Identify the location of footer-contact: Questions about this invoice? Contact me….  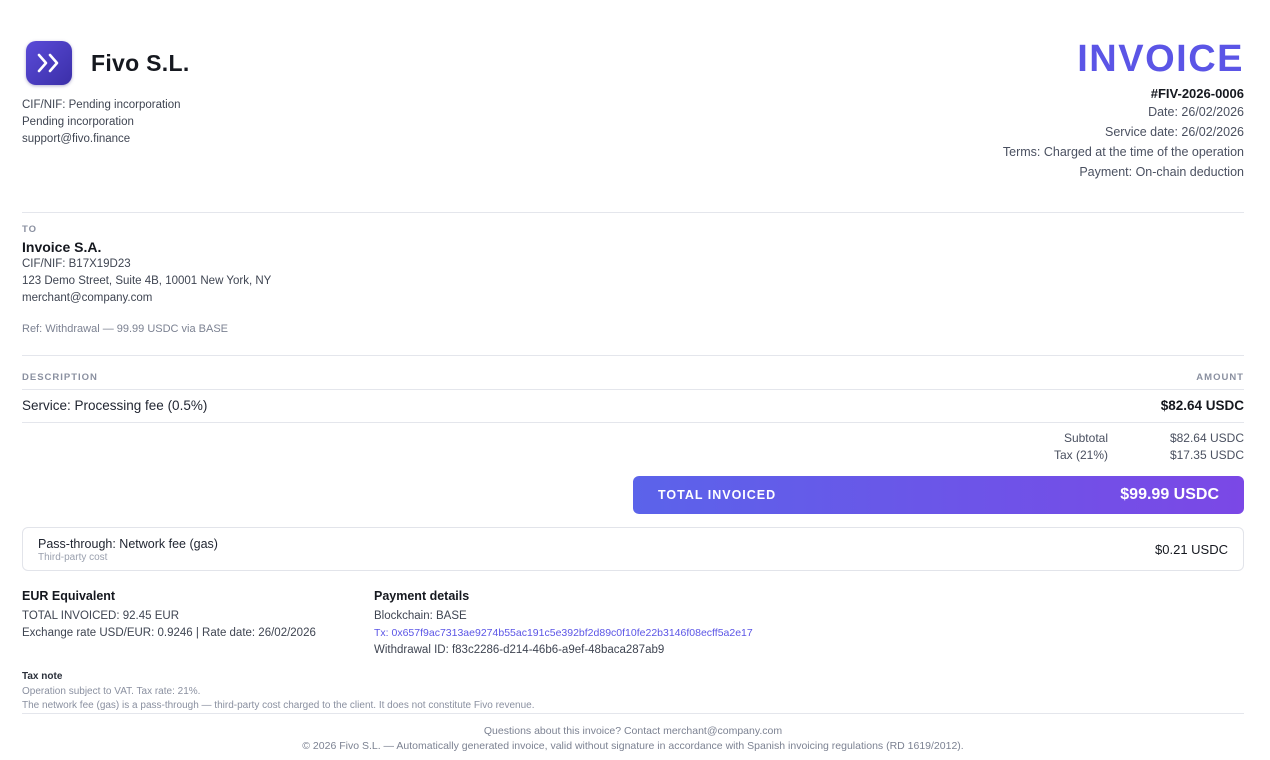
(633, 731).